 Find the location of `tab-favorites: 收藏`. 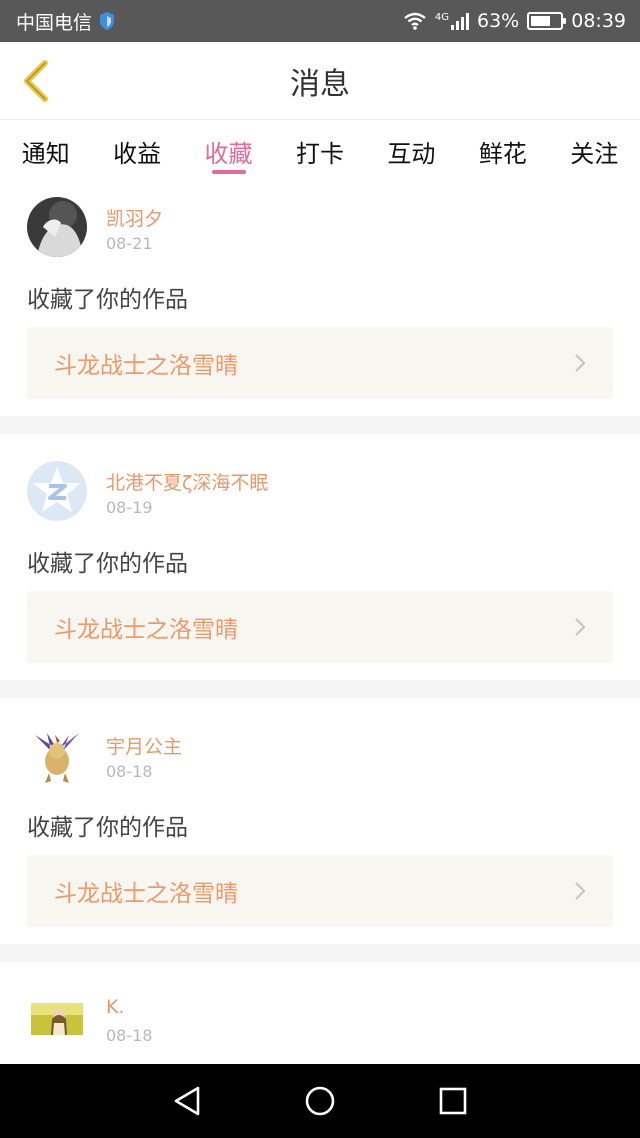

tab-favorites: 收藏 is located at coordinates (228, 151).